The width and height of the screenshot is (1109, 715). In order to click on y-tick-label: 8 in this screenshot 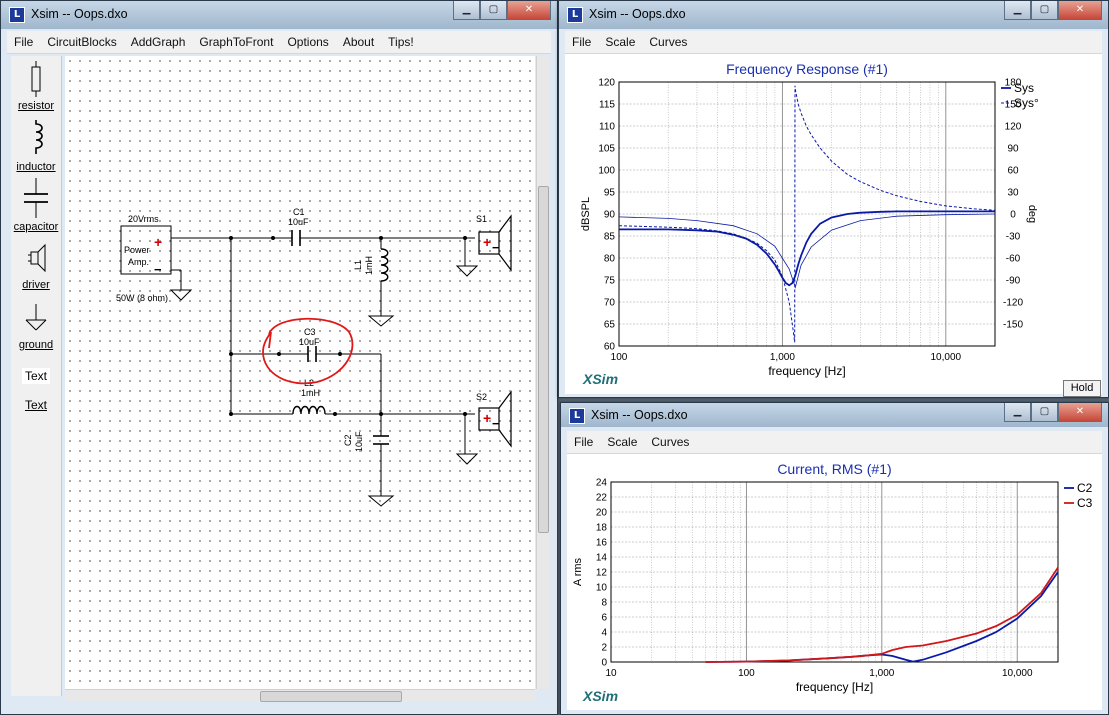, I will do `click(604, 603)`.